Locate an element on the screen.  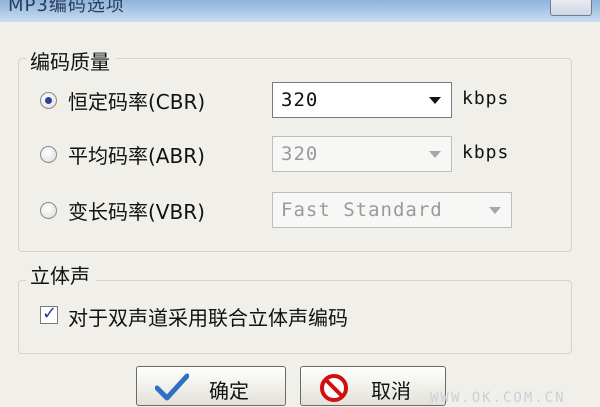
abr-unit: kbps is located at coordinates (486, 152).